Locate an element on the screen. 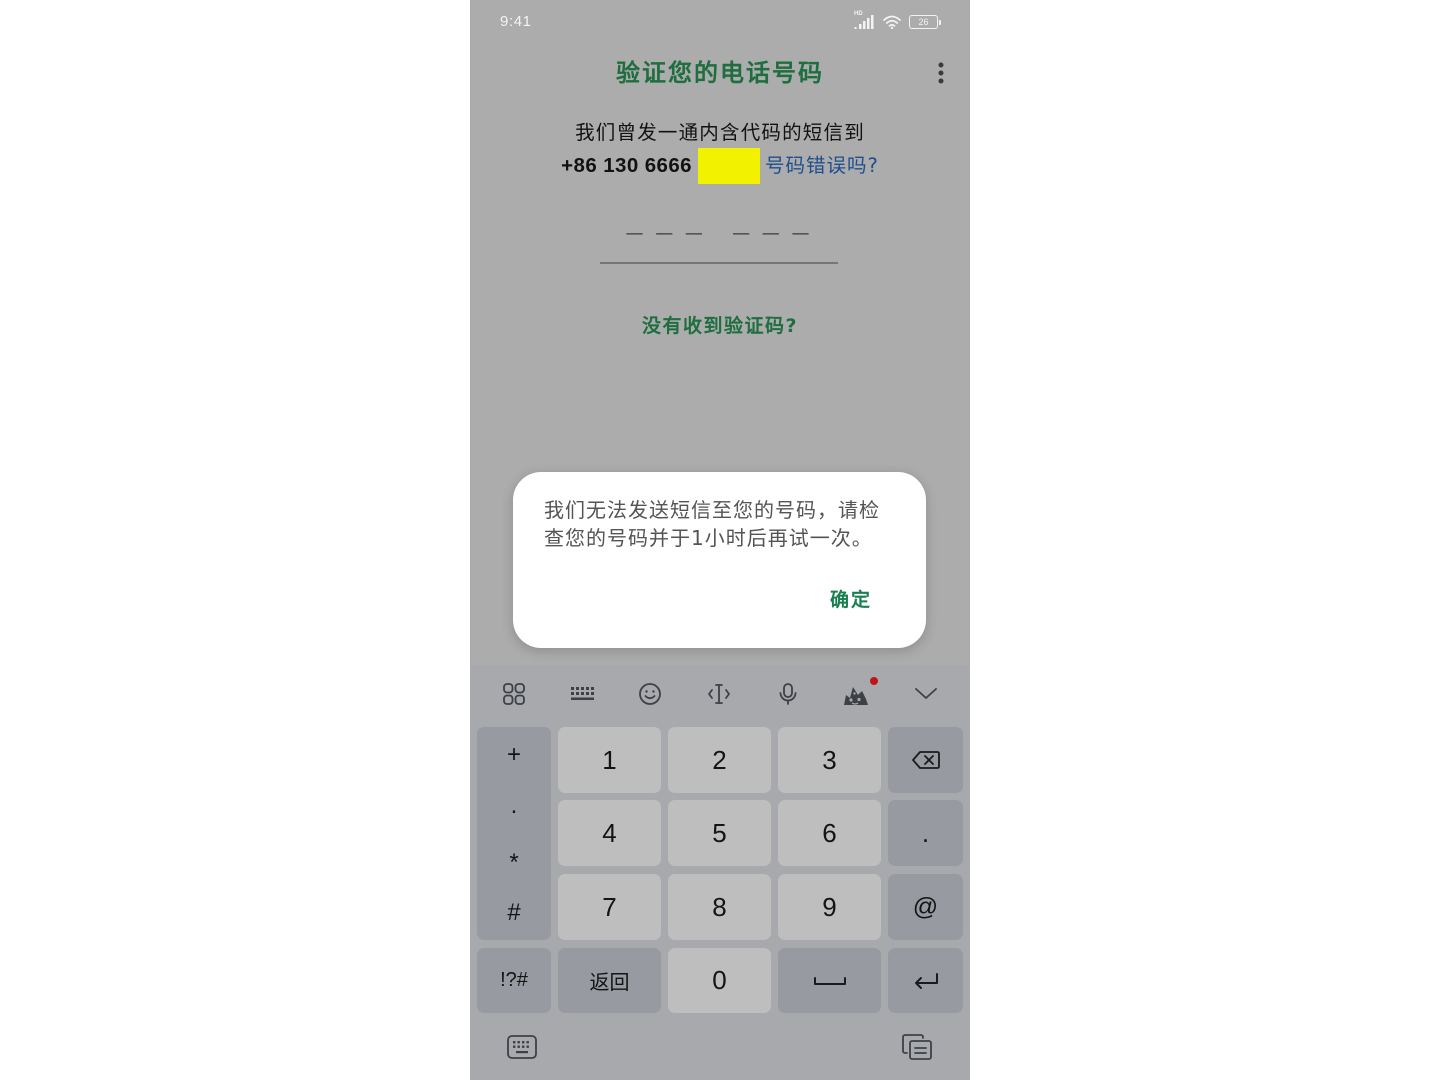 The image size is (1440, 1080). space-key is located at coordinates (829, 980).